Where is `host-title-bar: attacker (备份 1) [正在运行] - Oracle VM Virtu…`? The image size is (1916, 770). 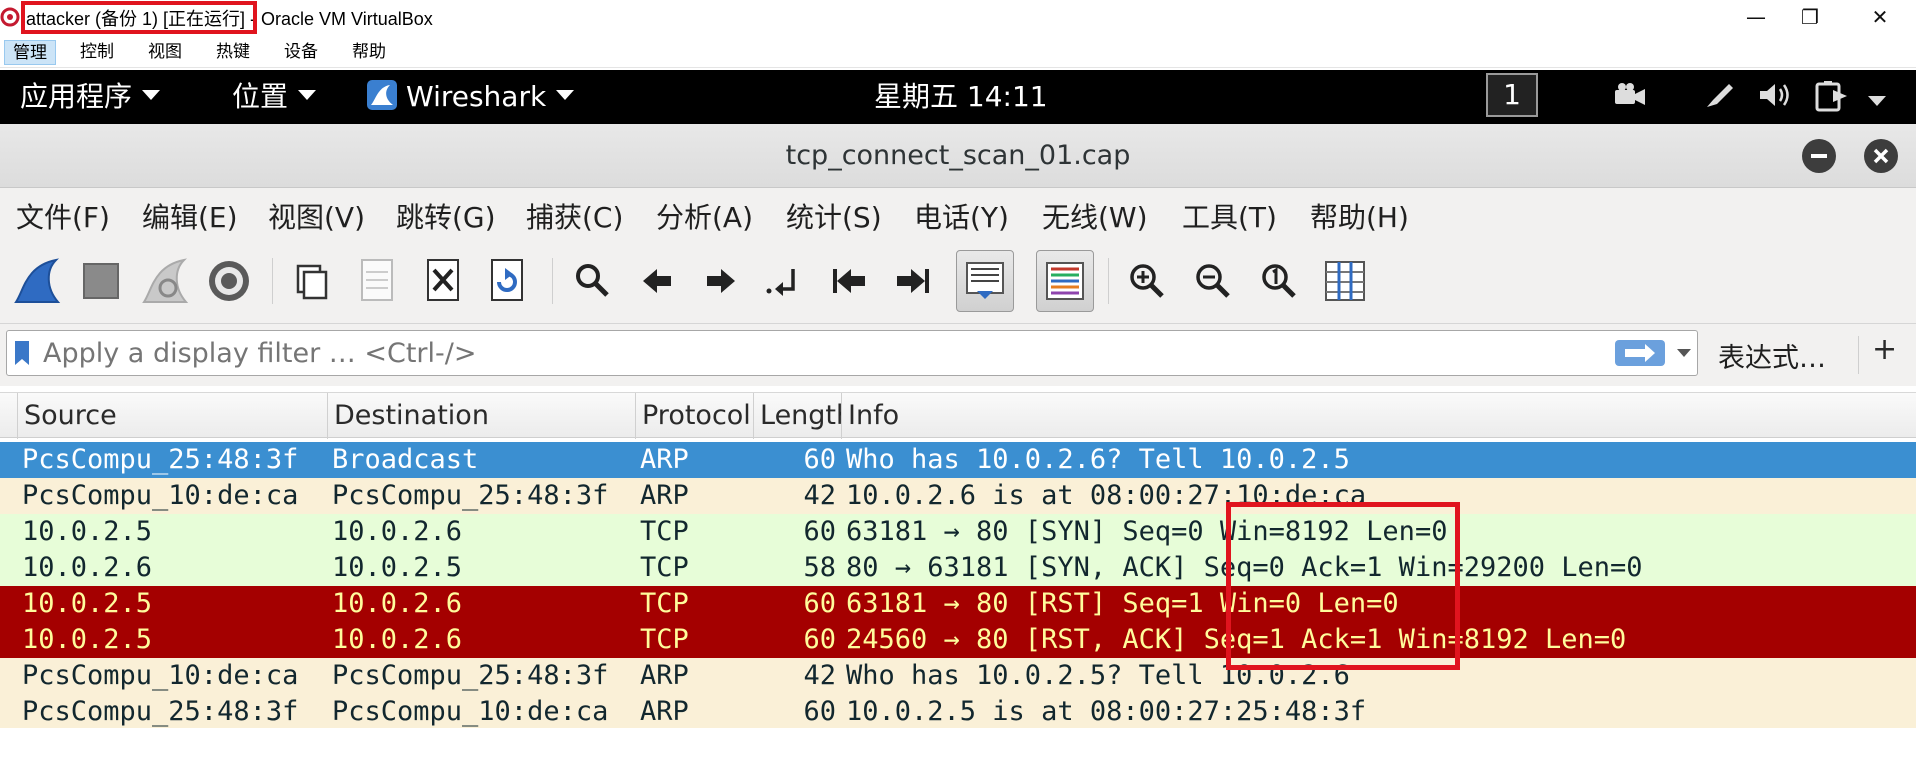 host-title-bar: attacker (备份 1) [正在运行] - Oracle VM Virtu… is located at coordinates (958, 17).